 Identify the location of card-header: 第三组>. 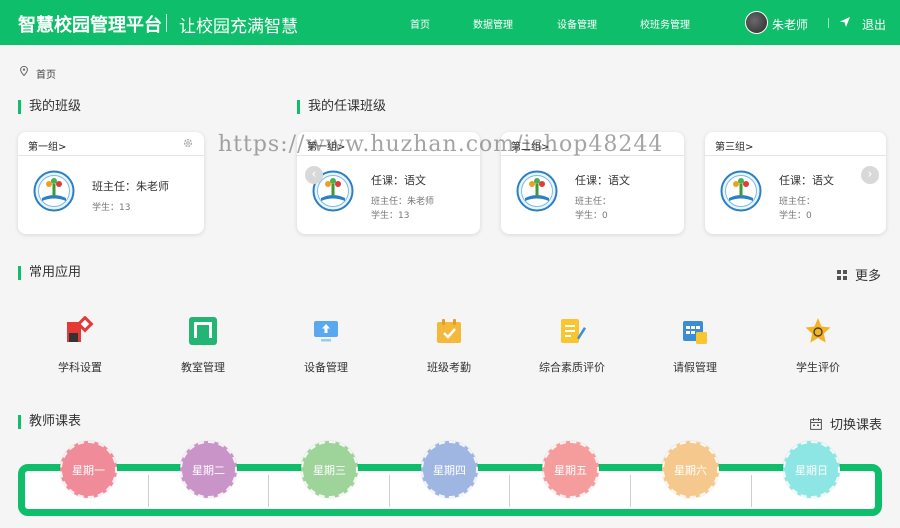
(795, 144).